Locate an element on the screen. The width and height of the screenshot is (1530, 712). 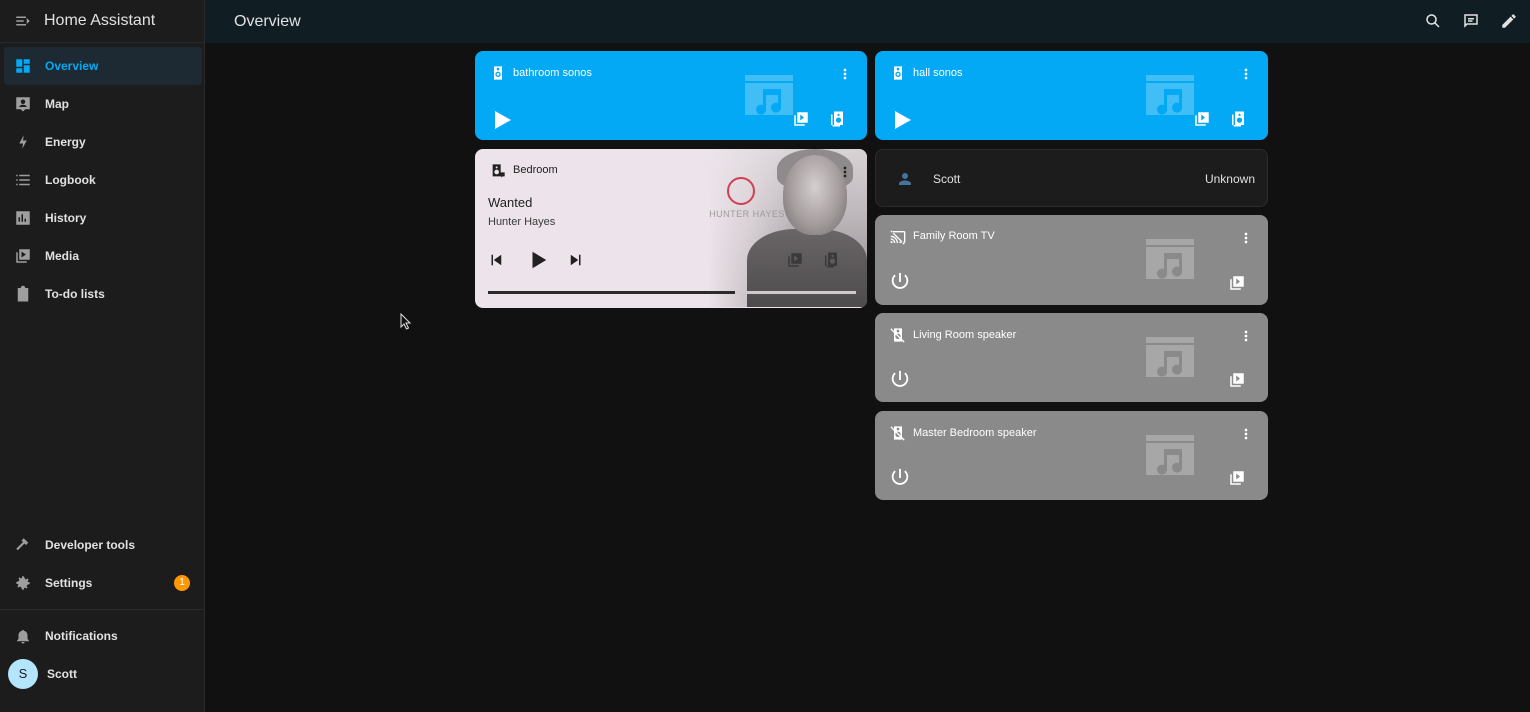
card-title: Bedroom is located at coordinates (535, 170).